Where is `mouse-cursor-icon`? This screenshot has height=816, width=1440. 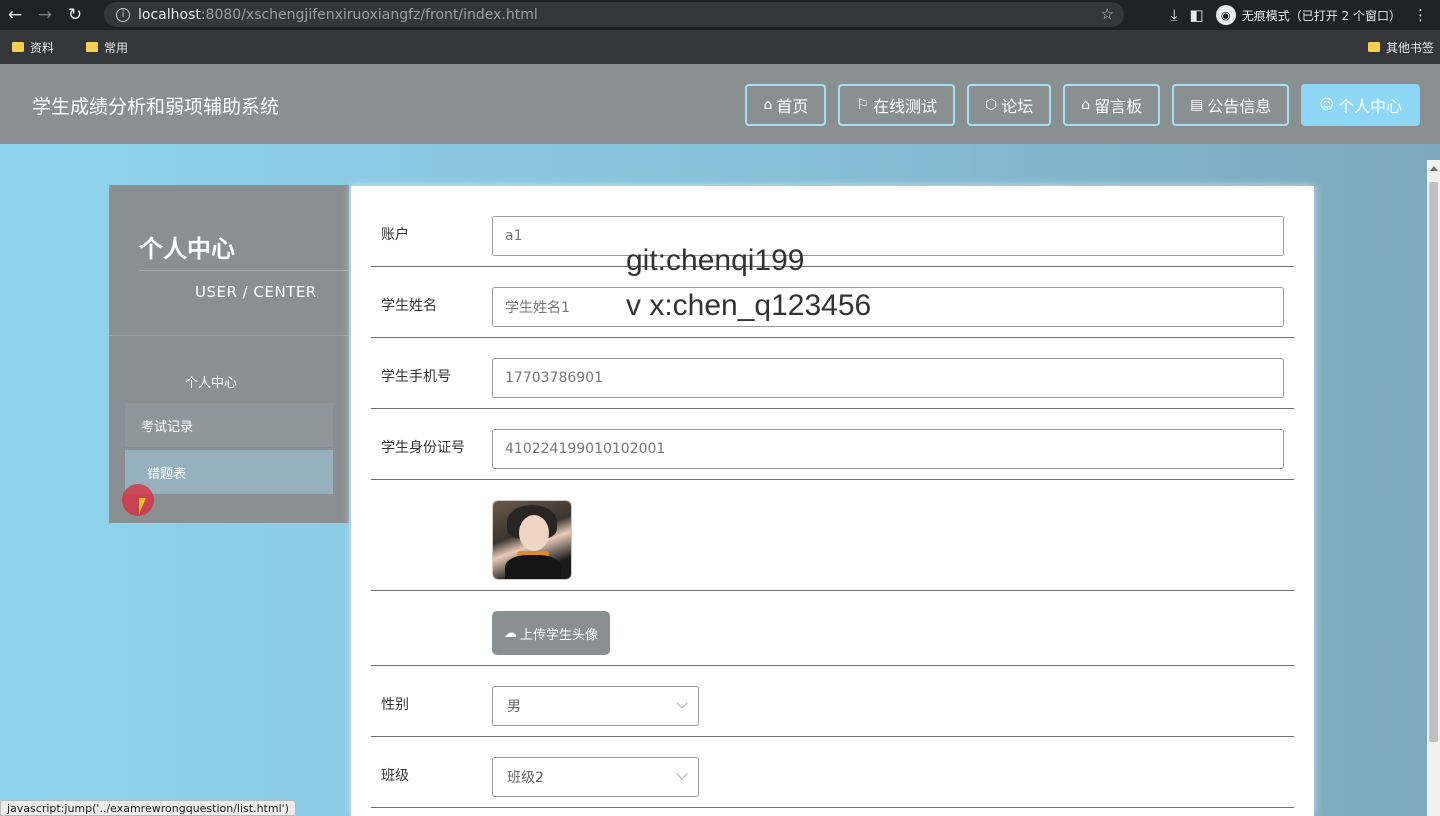
mouse-cursor-icon is located at coordinates (142, 506).